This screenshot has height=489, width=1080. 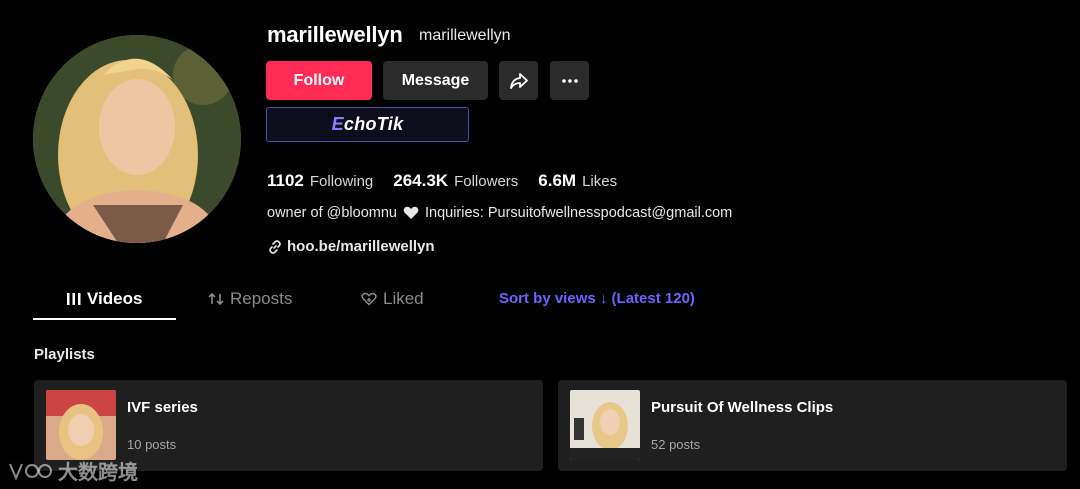 What do you see at coordinates (74, 299) in the screenshot?
I see `grid-icon` at bounding box center [74, 299].